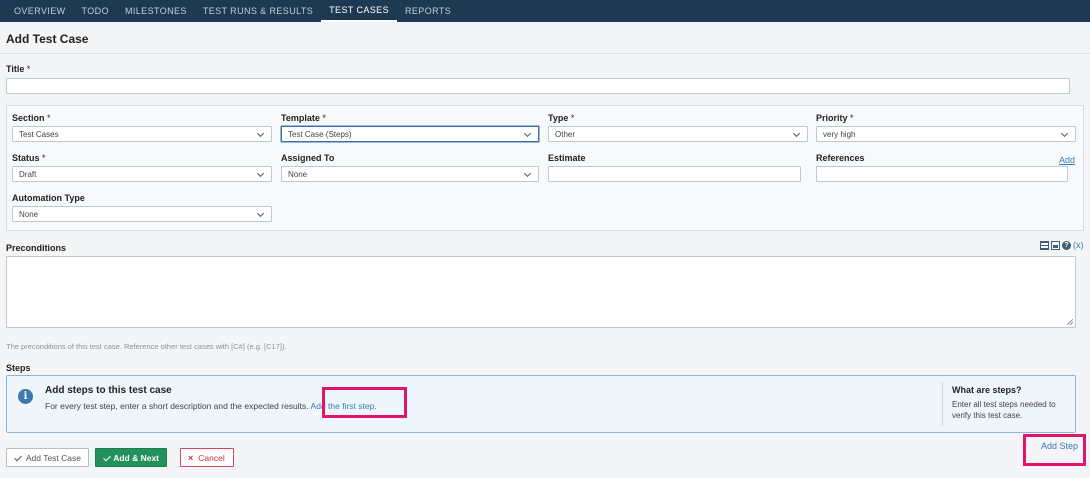  What do you see at coordinates (674, 174) in the screenshot?
I see `estimate-input` at bounding box center [674, 174].